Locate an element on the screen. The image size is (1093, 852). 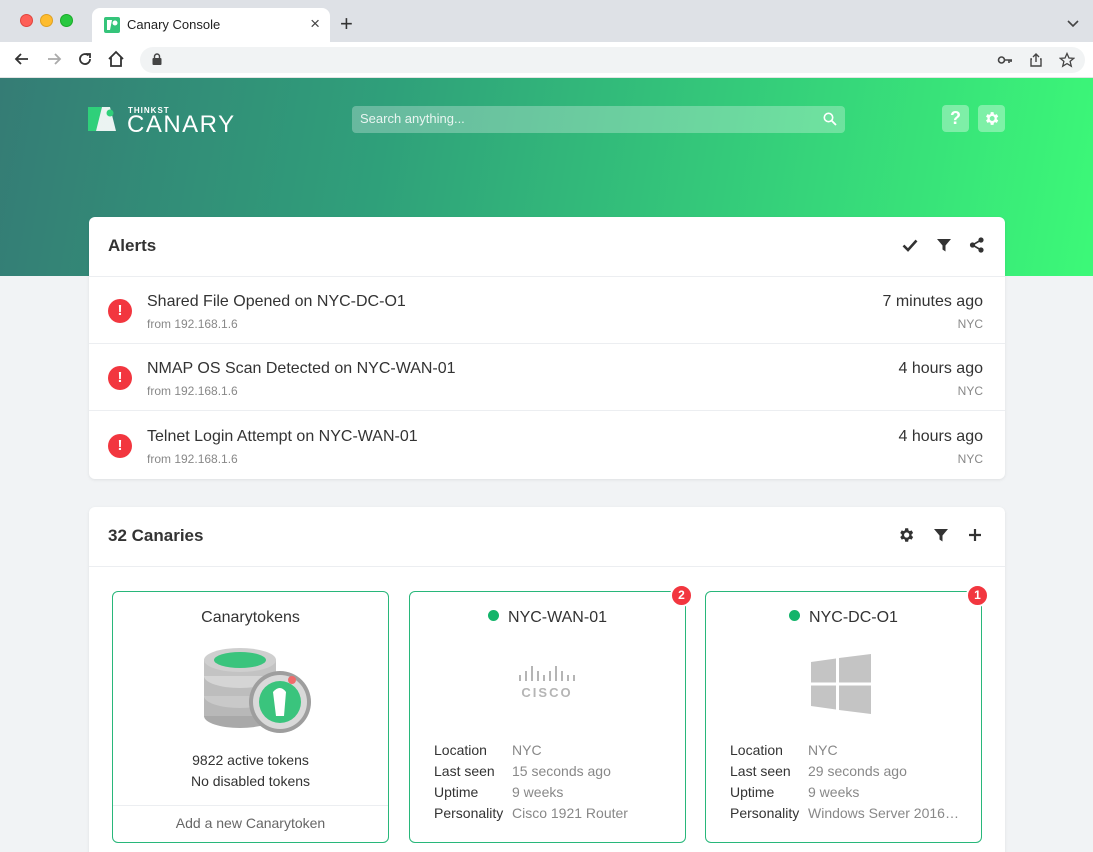
canary-favicon-icon is located at coordinates (112, 25).